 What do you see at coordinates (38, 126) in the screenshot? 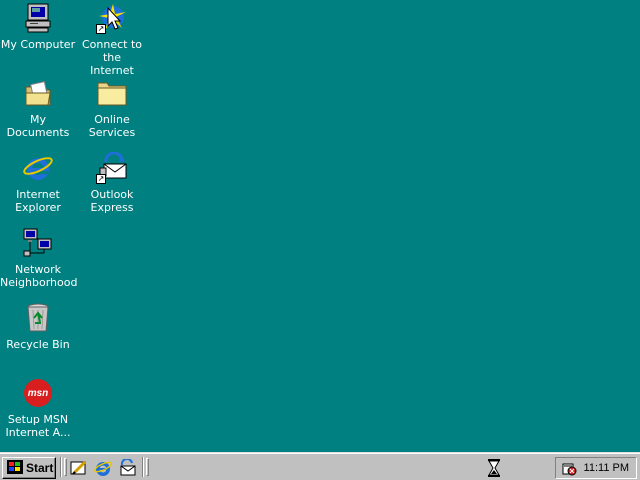
I see `desktop-icon-label: My Documents` at bounding box center [38, 126].